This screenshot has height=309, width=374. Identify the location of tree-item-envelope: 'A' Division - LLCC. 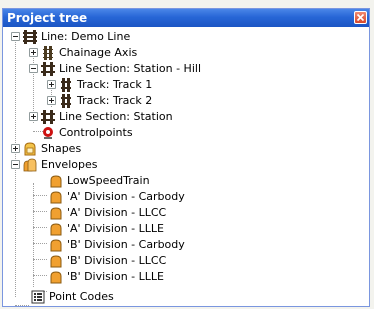
(183, 213).